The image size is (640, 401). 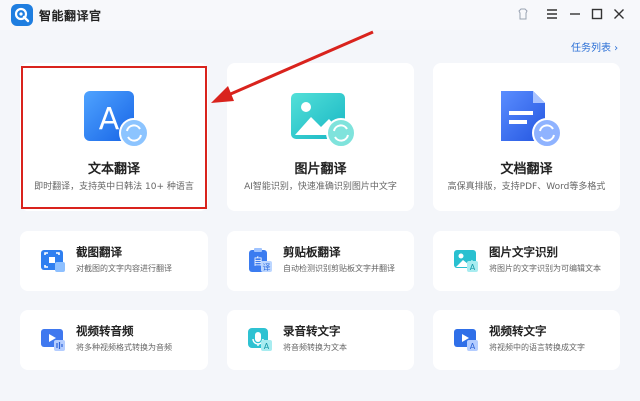 What do you see at coordinates (466, 340) in the screenshot?
I see `video-to-text-icon: A` at bounding box center [466, 340].